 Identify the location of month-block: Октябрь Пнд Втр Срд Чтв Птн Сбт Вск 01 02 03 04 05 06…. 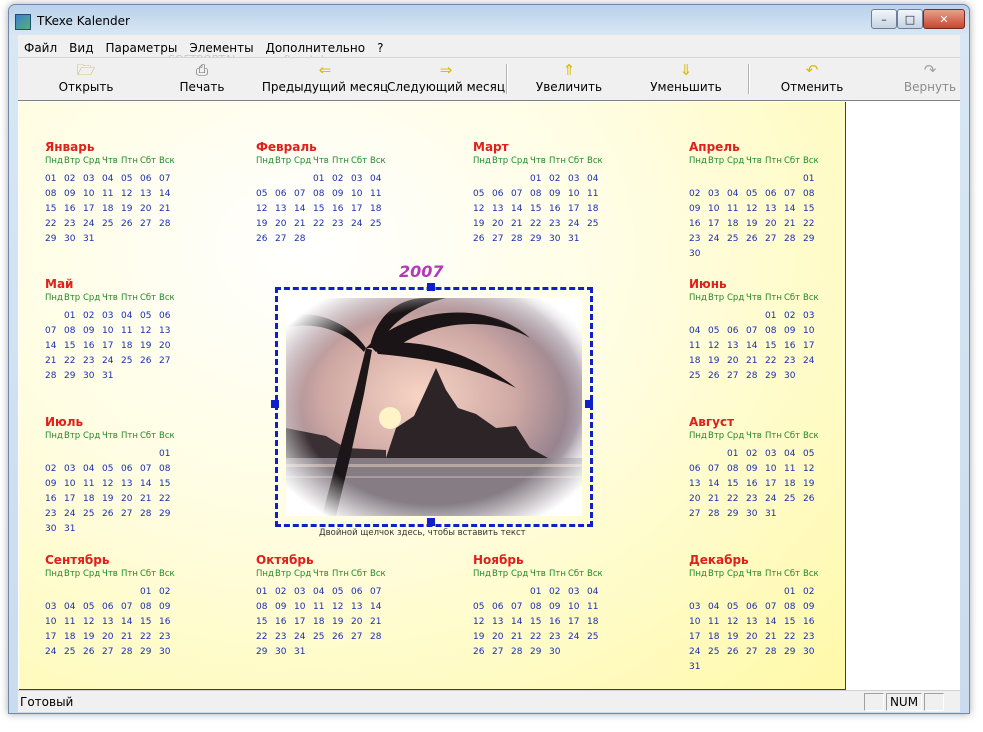
(346, 606).